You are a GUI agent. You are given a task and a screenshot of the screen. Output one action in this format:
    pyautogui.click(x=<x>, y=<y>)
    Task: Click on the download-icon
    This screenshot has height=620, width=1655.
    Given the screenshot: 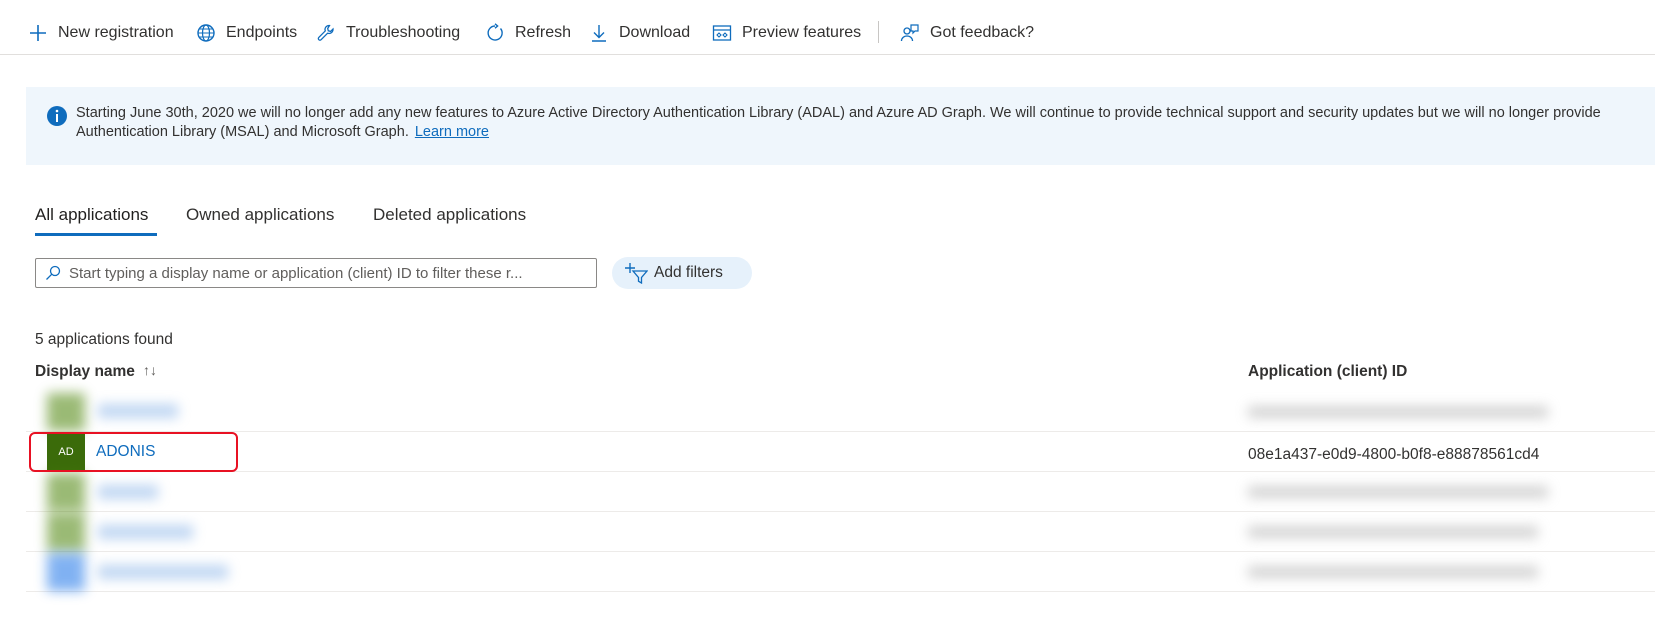 What is the action you would take?
    pyautogui.click(x=599, y=33)
    